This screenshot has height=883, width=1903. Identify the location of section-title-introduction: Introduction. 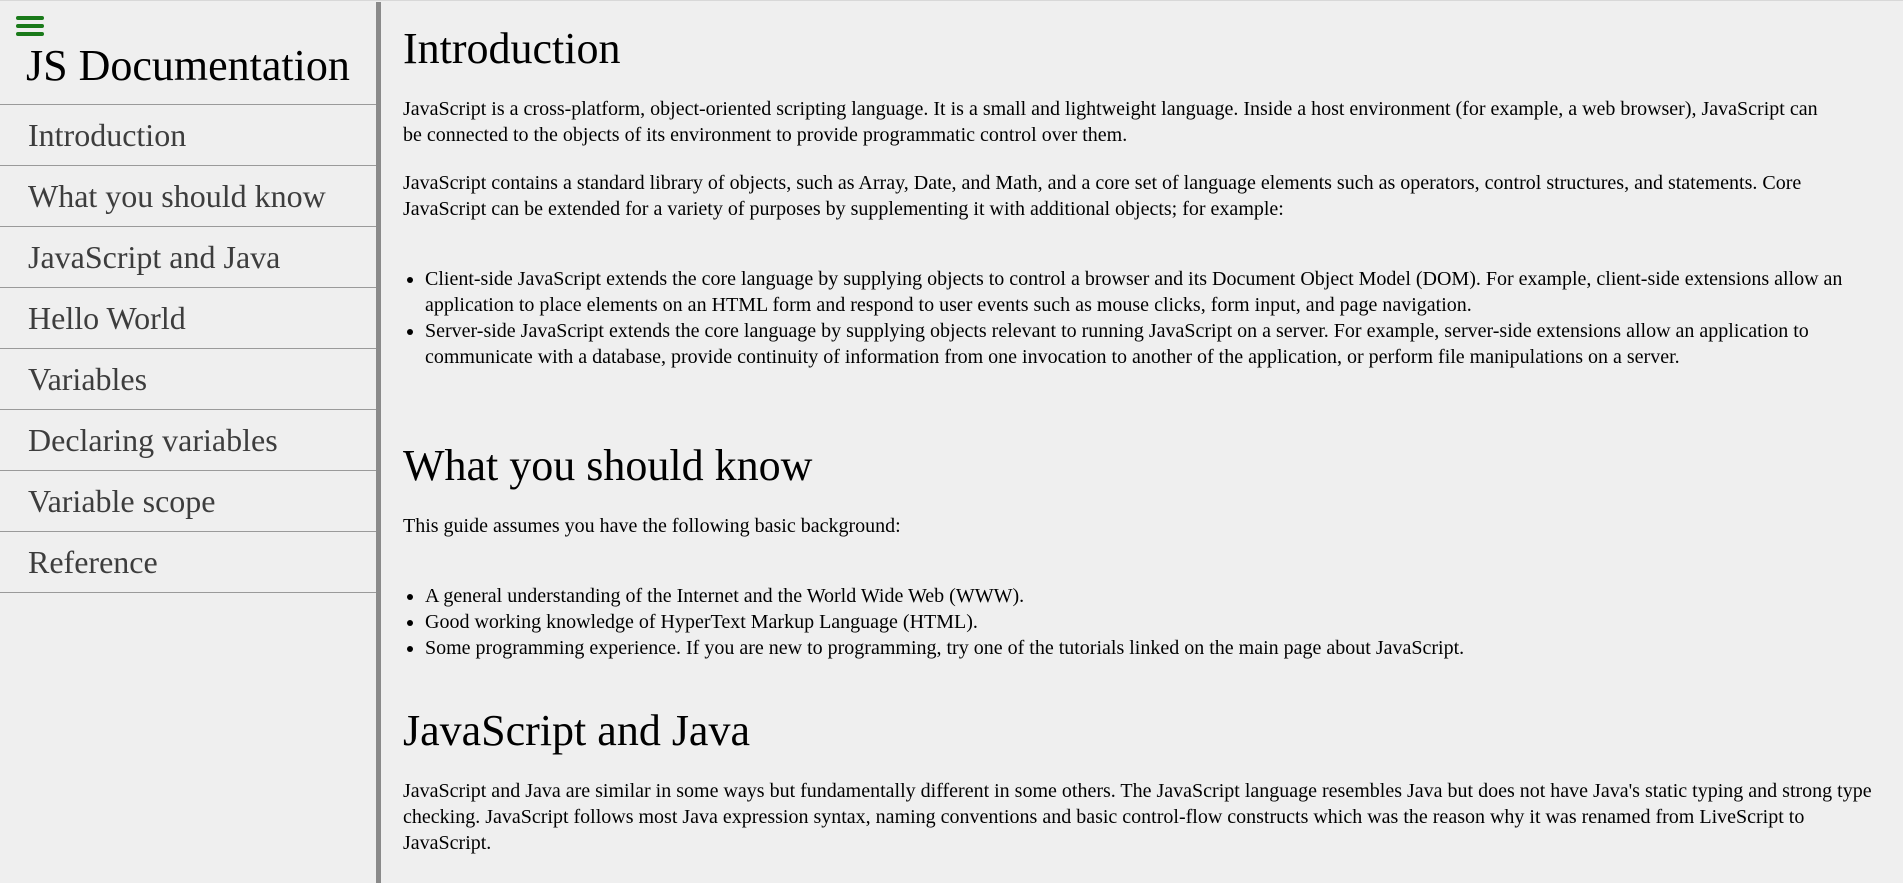
(512, 48).